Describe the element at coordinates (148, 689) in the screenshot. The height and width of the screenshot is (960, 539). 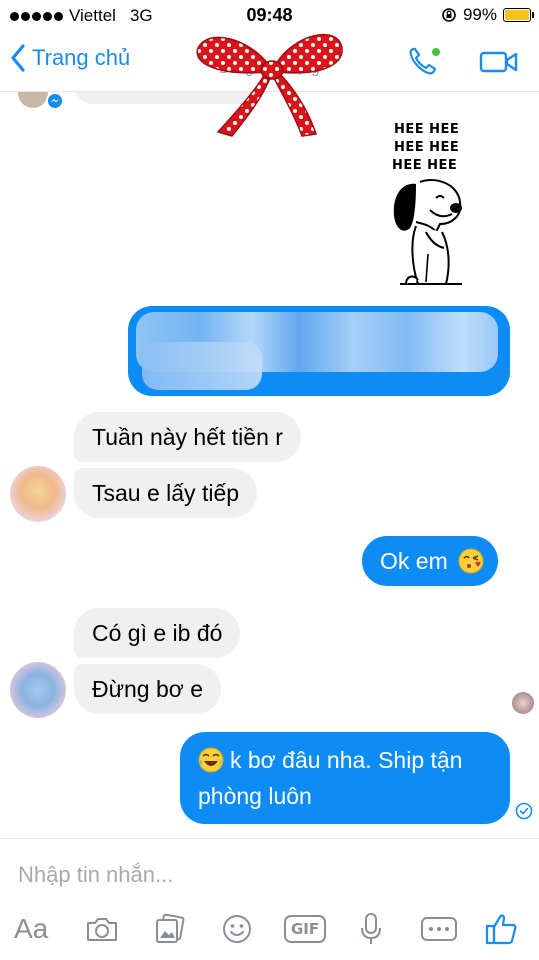
I see `incoming-message: Đừng bơ e` at that location.